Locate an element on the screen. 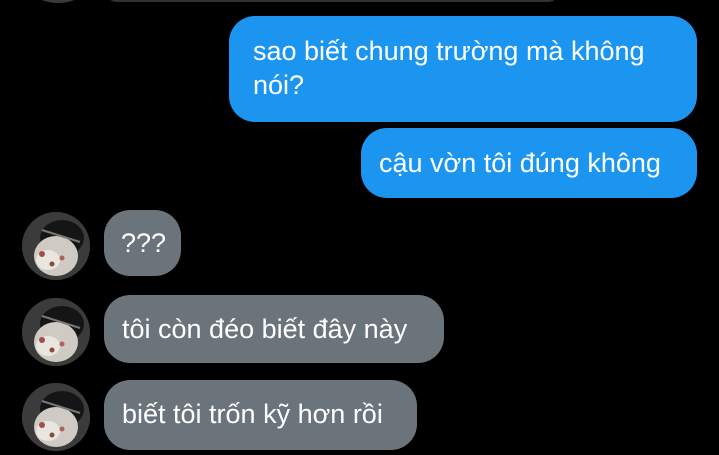 This screenshot has width=719, height=455. previous-message-avatar is located at coordinates (58, 1).